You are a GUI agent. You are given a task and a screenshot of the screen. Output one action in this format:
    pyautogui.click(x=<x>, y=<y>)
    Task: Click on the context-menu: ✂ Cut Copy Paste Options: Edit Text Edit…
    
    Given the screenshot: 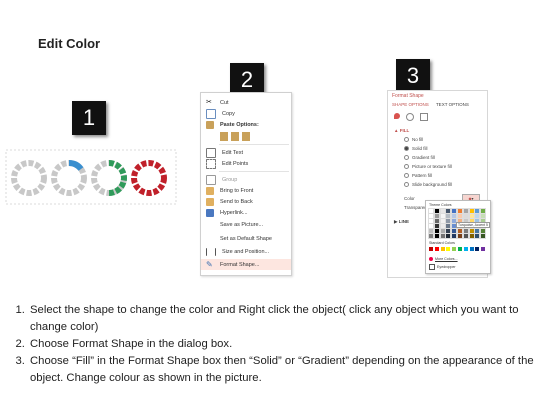 What is the action you would take?
    pyautogui.click(x=246, y=184)
    